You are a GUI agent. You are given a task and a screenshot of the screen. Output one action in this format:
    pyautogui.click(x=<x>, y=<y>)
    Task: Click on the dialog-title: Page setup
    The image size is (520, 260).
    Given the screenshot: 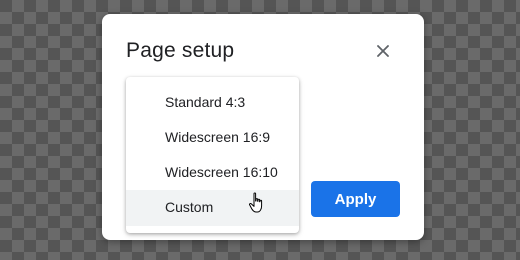 What is the action you would take?
    pyautogui.click(x=180, y=50)
    